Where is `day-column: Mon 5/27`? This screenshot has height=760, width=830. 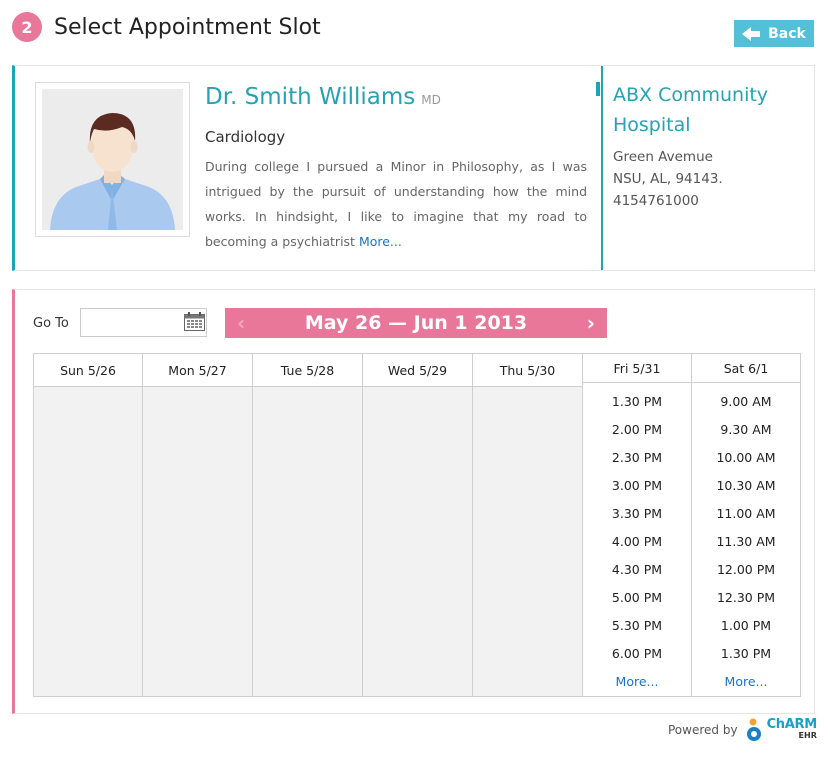
day-column: Mon 5/27 is located at coordinates (198, 525).